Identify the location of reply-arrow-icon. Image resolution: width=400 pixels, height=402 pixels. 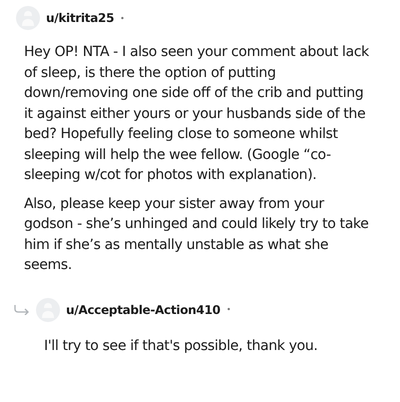
(22, 309).